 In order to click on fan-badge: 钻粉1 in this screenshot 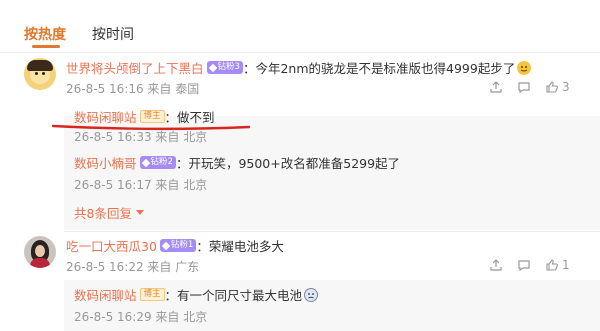, I will do `click(178, 245)`.